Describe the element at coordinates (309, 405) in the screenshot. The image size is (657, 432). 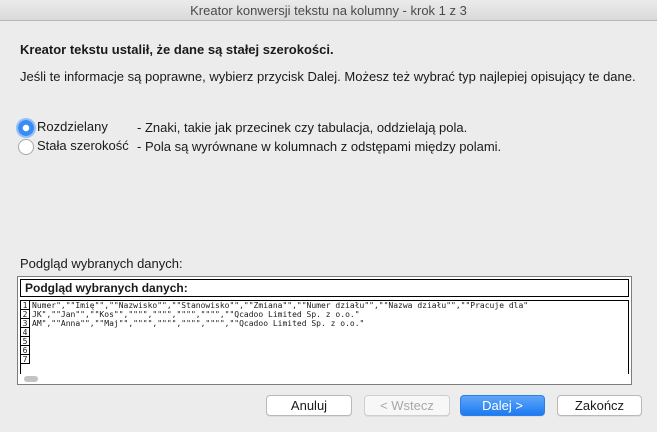
I see `cancel-button: Anuluj` at that location.